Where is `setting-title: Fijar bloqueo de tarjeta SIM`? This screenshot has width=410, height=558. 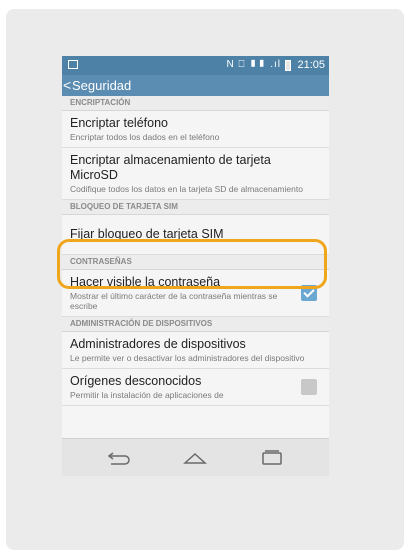 setting-title: Fijar bloqueo de tarjeta SIM is located at coordinates (147, 234).